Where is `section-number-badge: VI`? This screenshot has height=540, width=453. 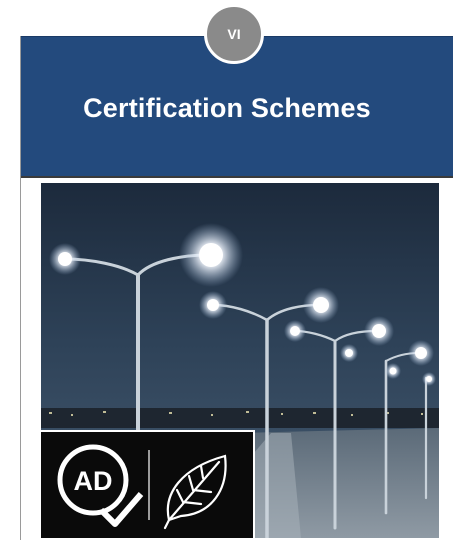
section-number-badge: VI is located at coordinates (234, 34).